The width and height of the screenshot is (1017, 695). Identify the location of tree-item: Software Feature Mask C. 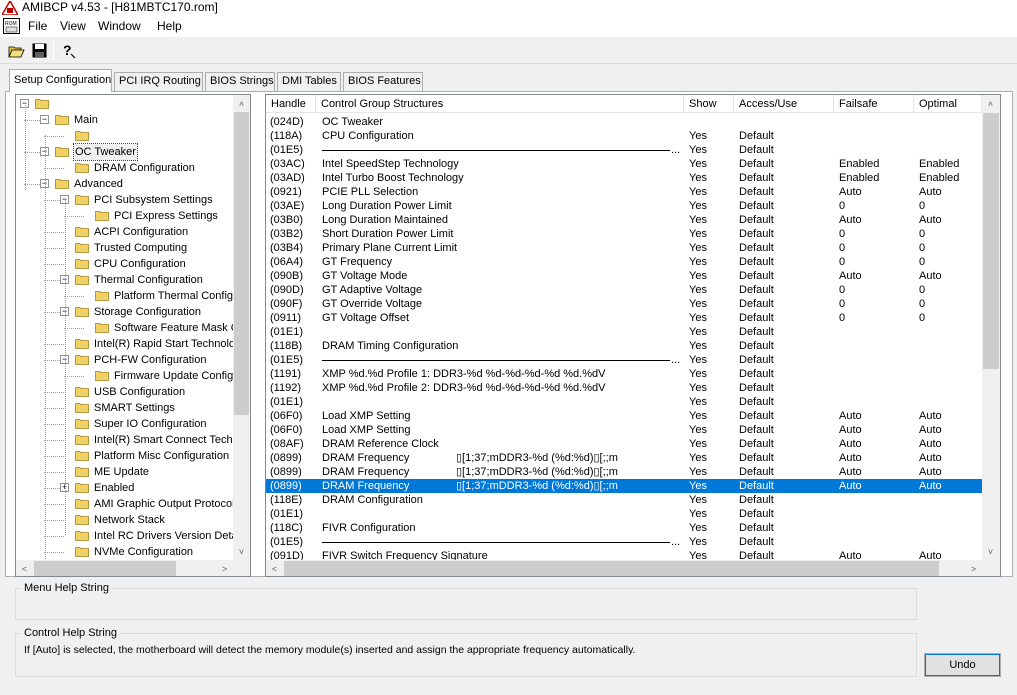
(127, 328).